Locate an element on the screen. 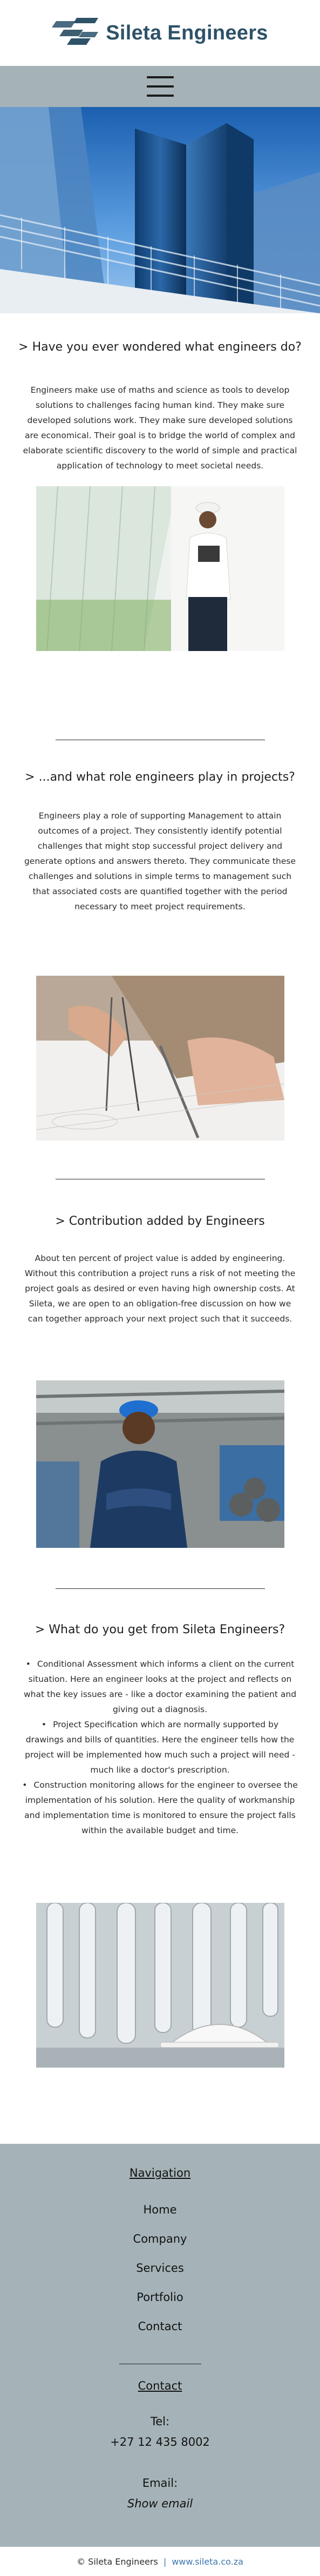 This screenshot has height=2576, width=320. section-contribution: > Contribution added by Engineers is located at coordinates (160, 1222).